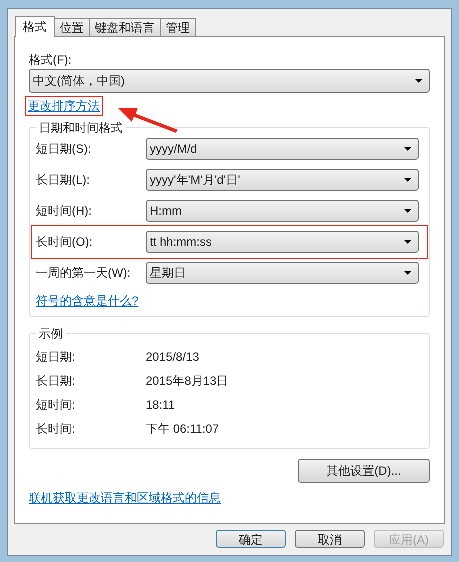  Describe the element at coordinates (64, 211) in the screenshot. I see `field-label: 短时间(H):` at that location.